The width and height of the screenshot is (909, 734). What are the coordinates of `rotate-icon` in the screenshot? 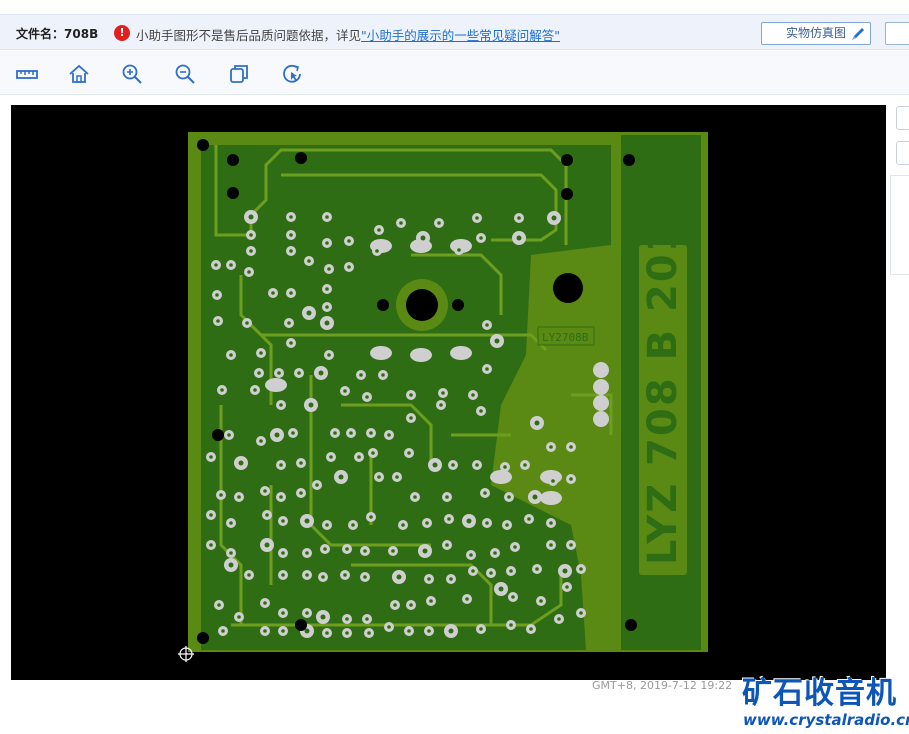 It's located at (292, 74).